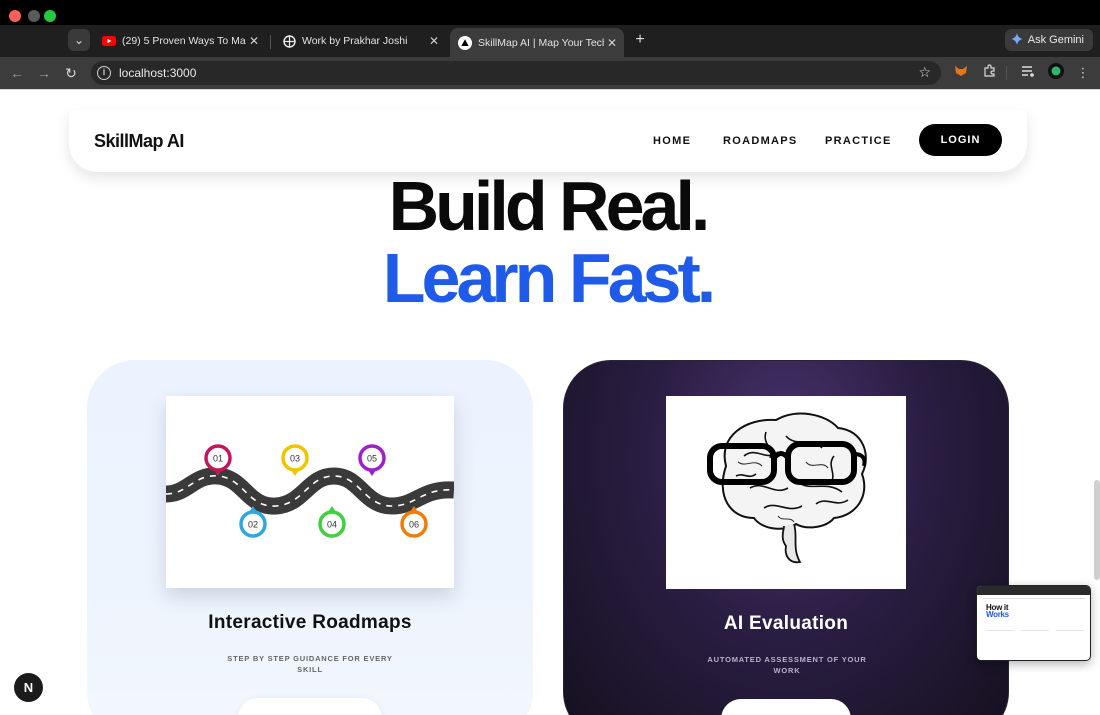 Image resolution: width=1100 pixels, height=715 pixels. I want to click on reload-icon: ↻, so click(71, 73).